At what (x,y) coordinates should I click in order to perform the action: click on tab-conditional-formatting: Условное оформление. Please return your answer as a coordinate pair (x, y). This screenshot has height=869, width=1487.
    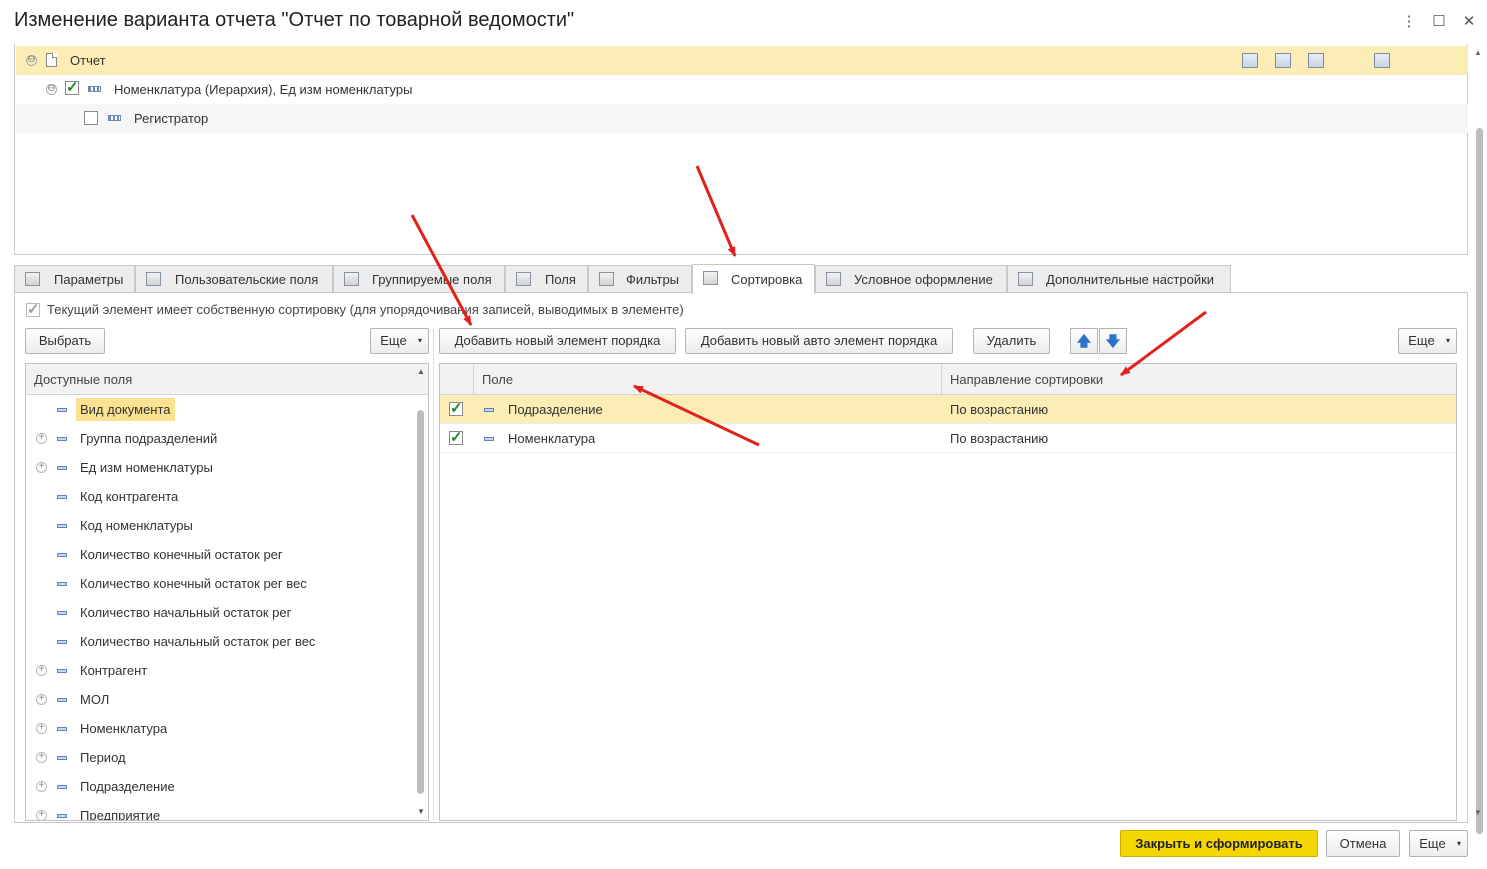
    Looking at the image, I should click on (911, 278).